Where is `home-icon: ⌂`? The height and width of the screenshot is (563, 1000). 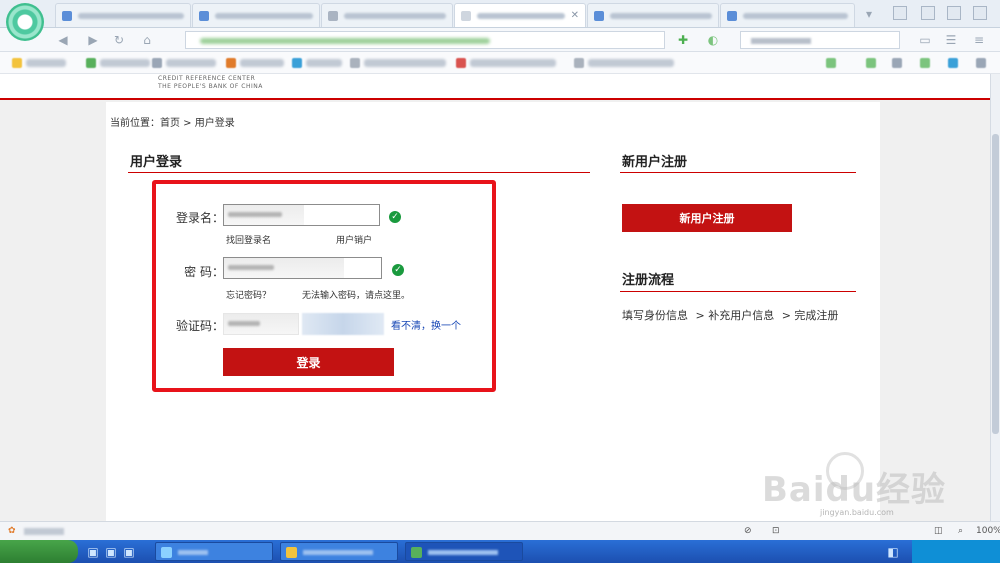 home-icon: ⌂ is located at coordinates (147, 40).